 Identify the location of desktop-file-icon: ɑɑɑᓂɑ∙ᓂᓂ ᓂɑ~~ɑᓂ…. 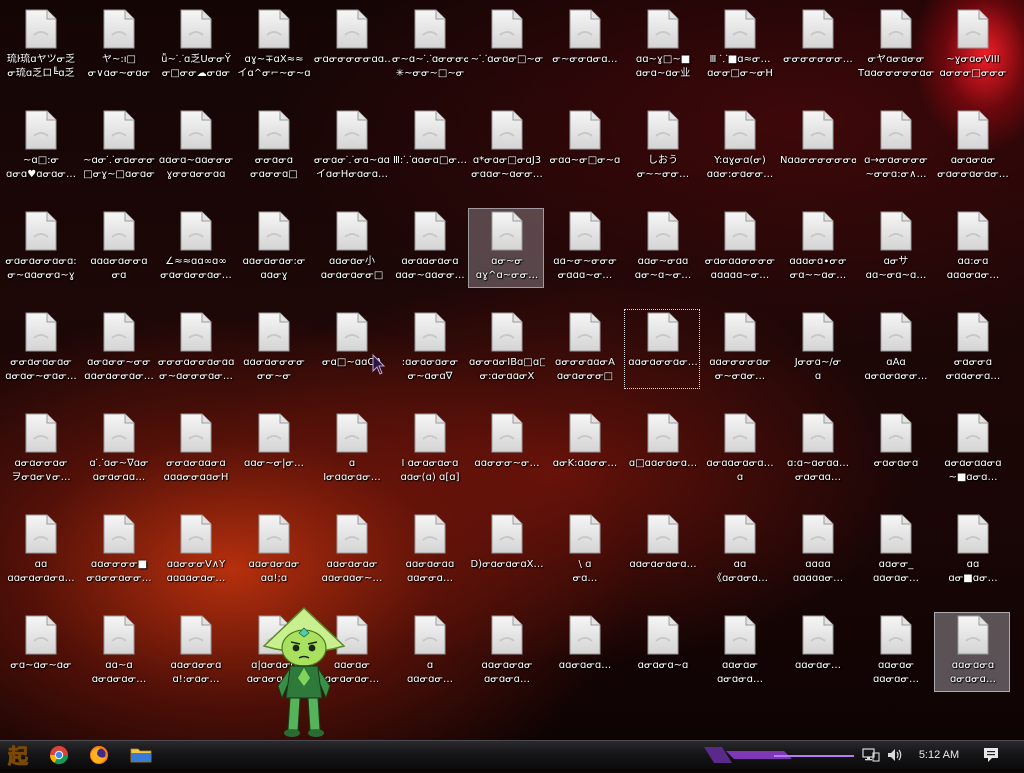
(817, 248).